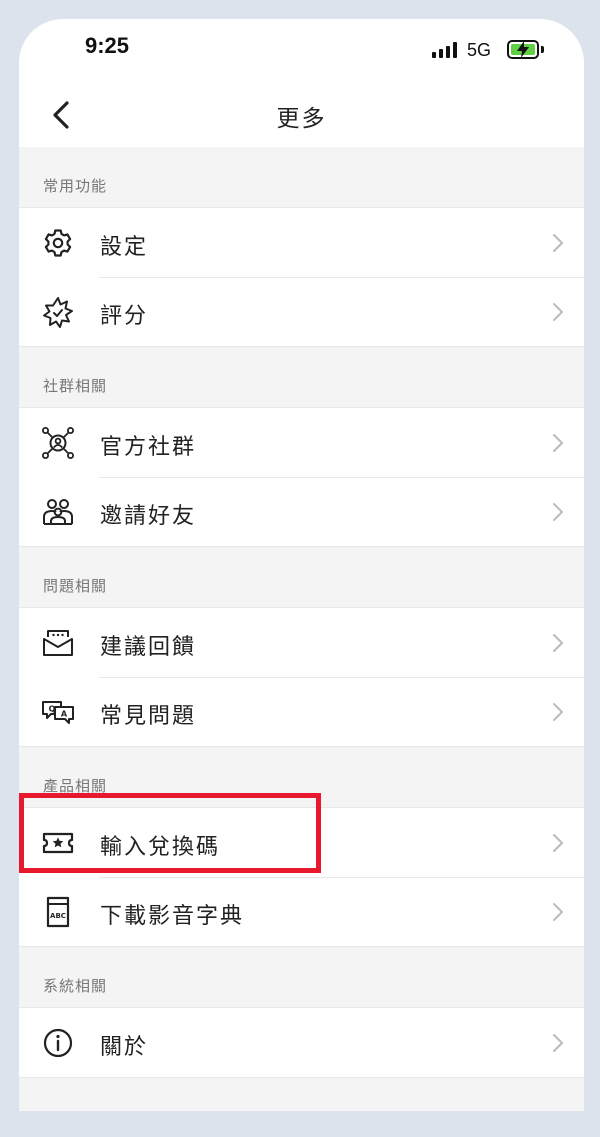  What do you see at coordinates (58, 512) in the screenshot?
I see `friends-group-icon` at bounding box center [58, 512].